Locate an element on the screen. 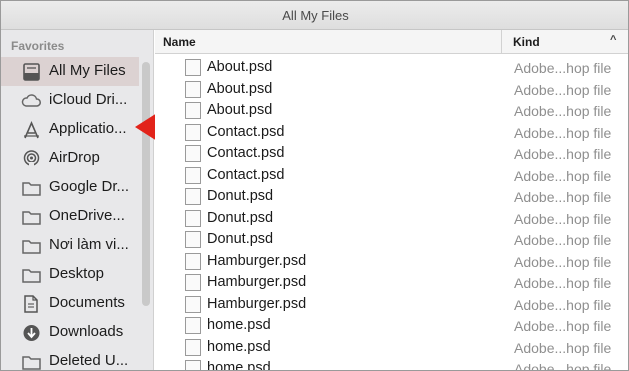 This screenshot has height=371, width=629. sidebar-item-label: Desktop is located at coordinates (77, 273).